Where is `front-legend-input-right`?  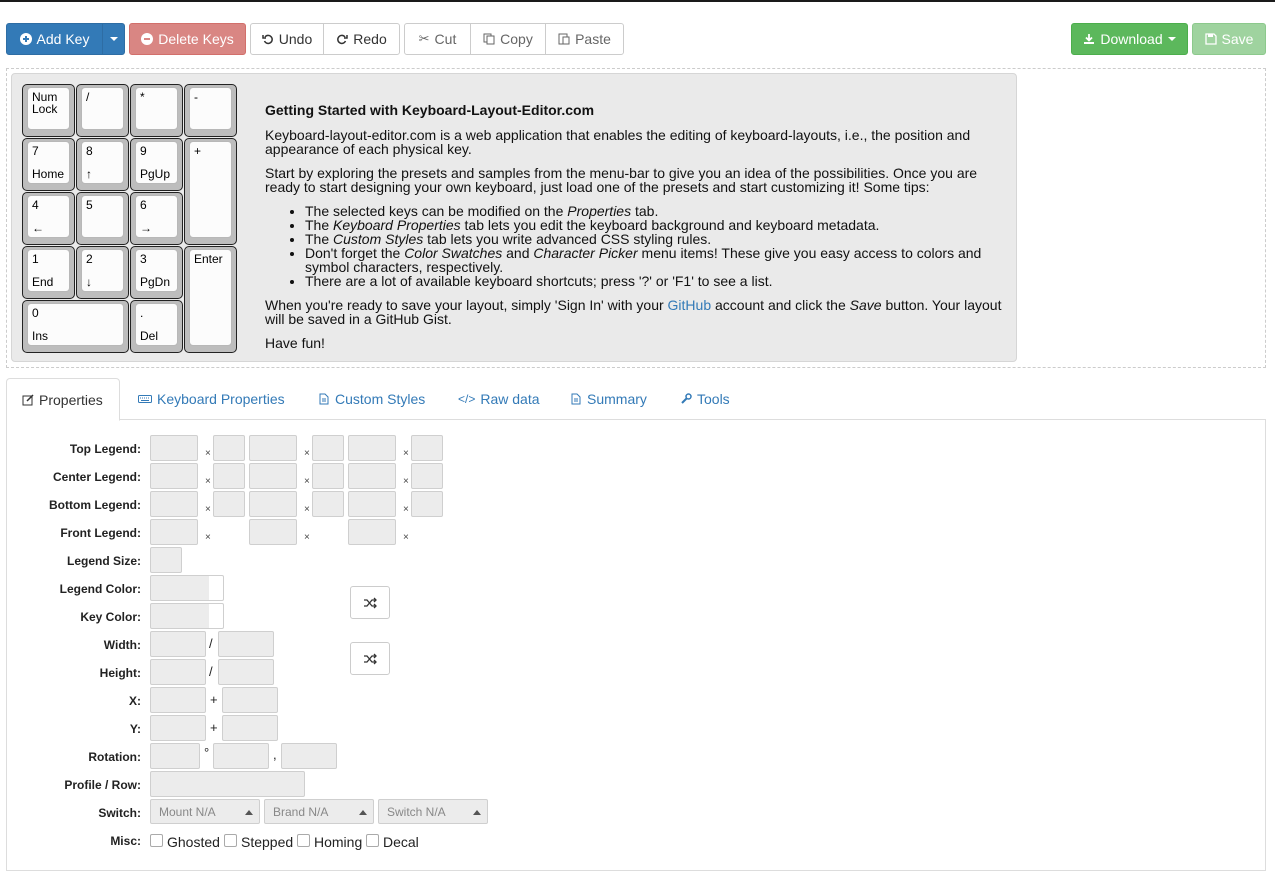 front-legend-input-right is located at coordinates (372, 532).